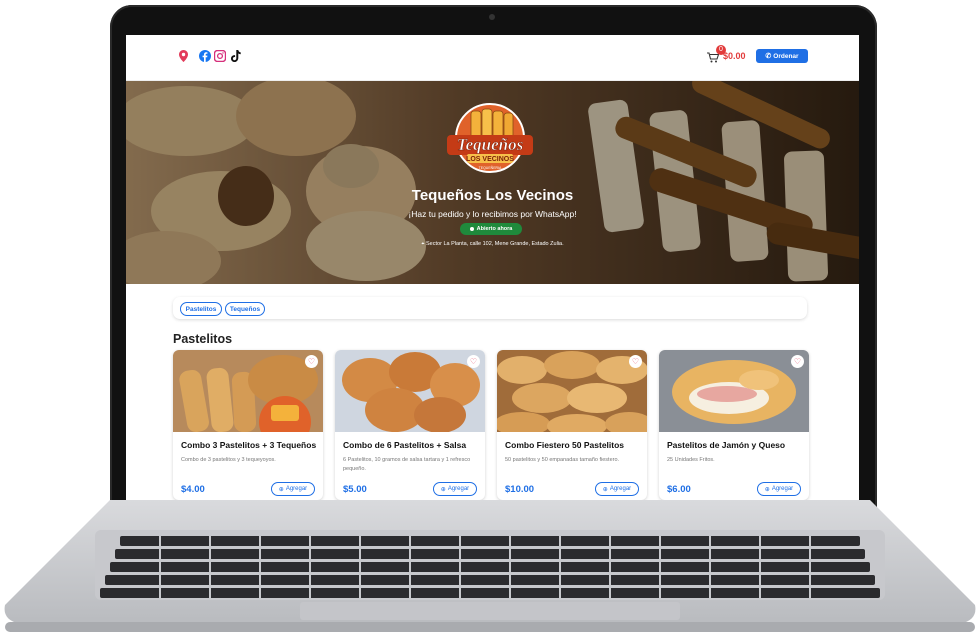 The image size is (980, 638). I want to click on open-status-badge: Abierto ahora, so click(491, 229).